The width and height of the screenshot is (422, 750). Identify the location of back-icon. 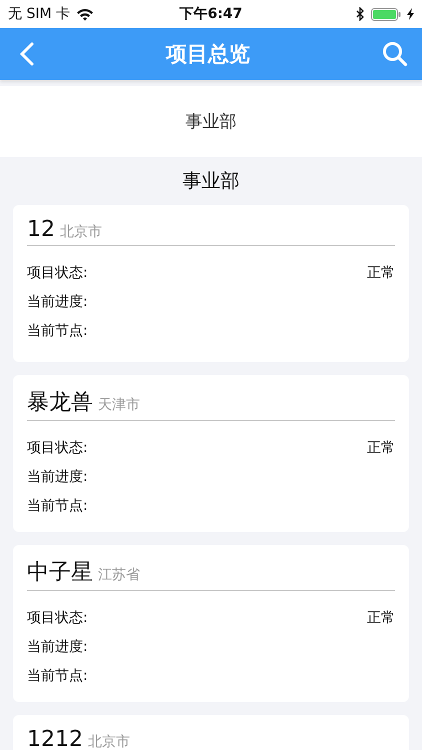
(27, 54).